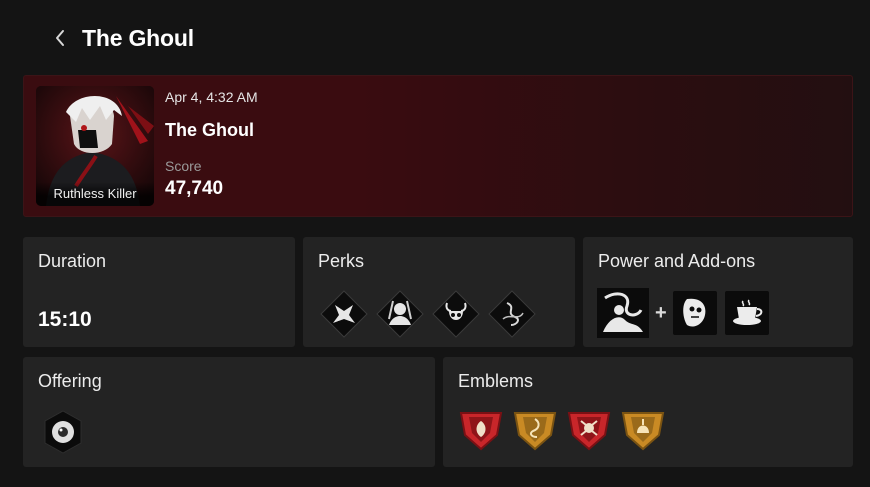 The height and width of the screenshot is (487, 870). What do you see at coordinates (535, 429) in the screenshot?
I see `emblem-devout-icon` at bounding box center [535, 429].